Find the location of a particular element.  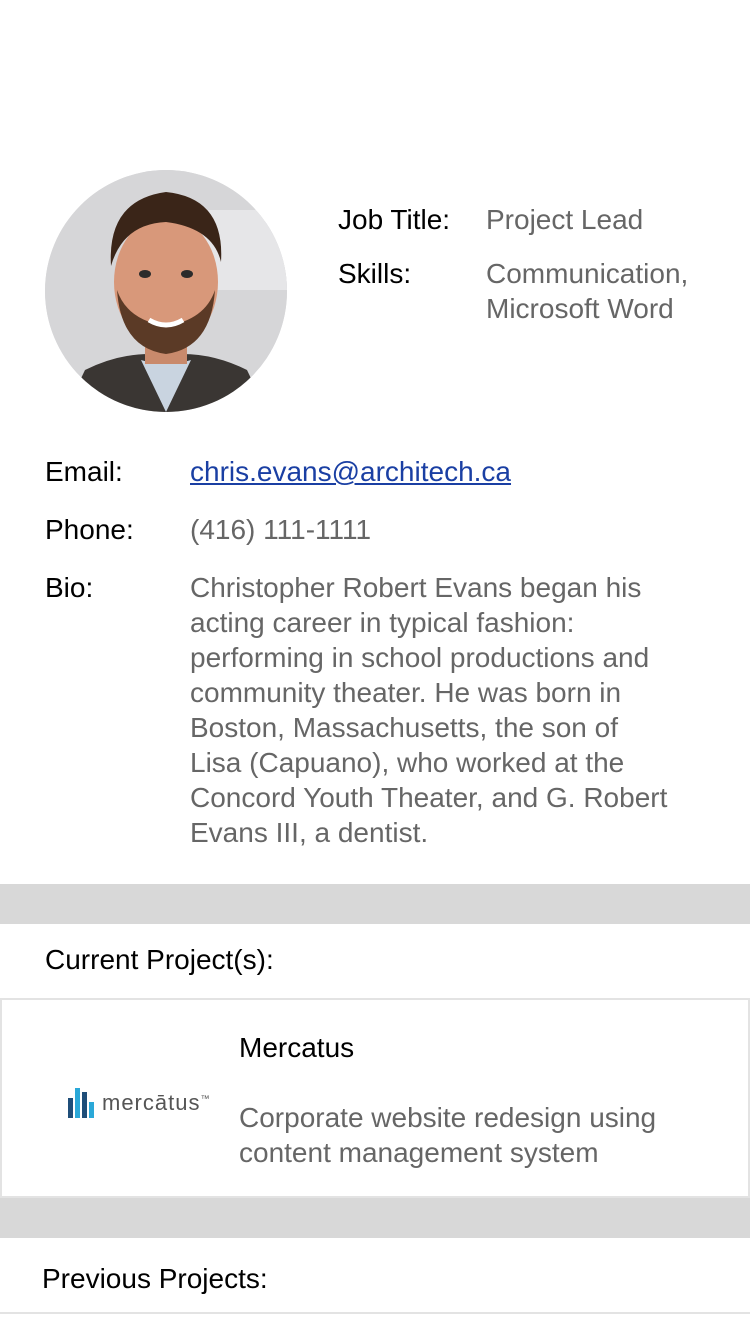

mercatus-logo-text: mercātus™ is located at coordinates (156, 1103).